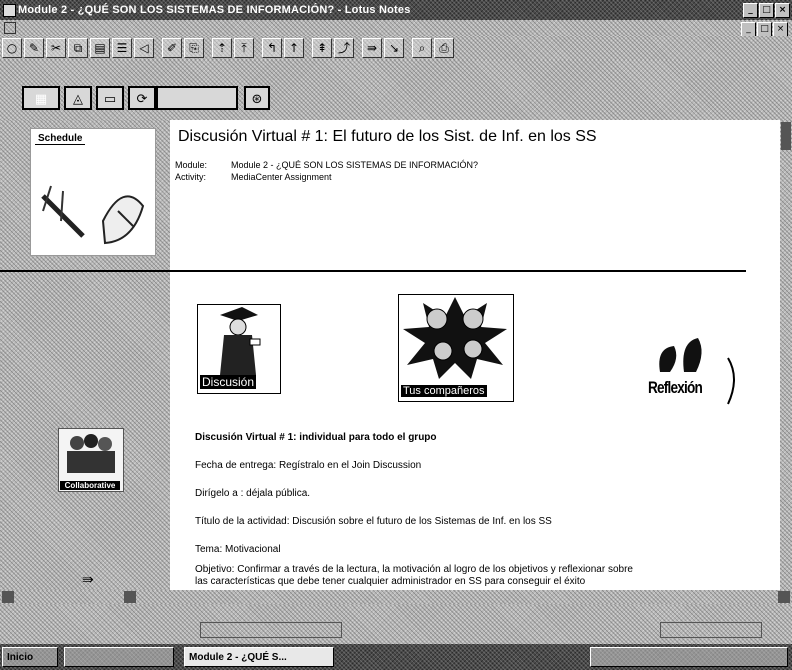 The height and width of the screenshot is (670, 792). Describe the element at coordinates (222, 48) in the screenshot. I see `up-icon: ⇡` at that location.